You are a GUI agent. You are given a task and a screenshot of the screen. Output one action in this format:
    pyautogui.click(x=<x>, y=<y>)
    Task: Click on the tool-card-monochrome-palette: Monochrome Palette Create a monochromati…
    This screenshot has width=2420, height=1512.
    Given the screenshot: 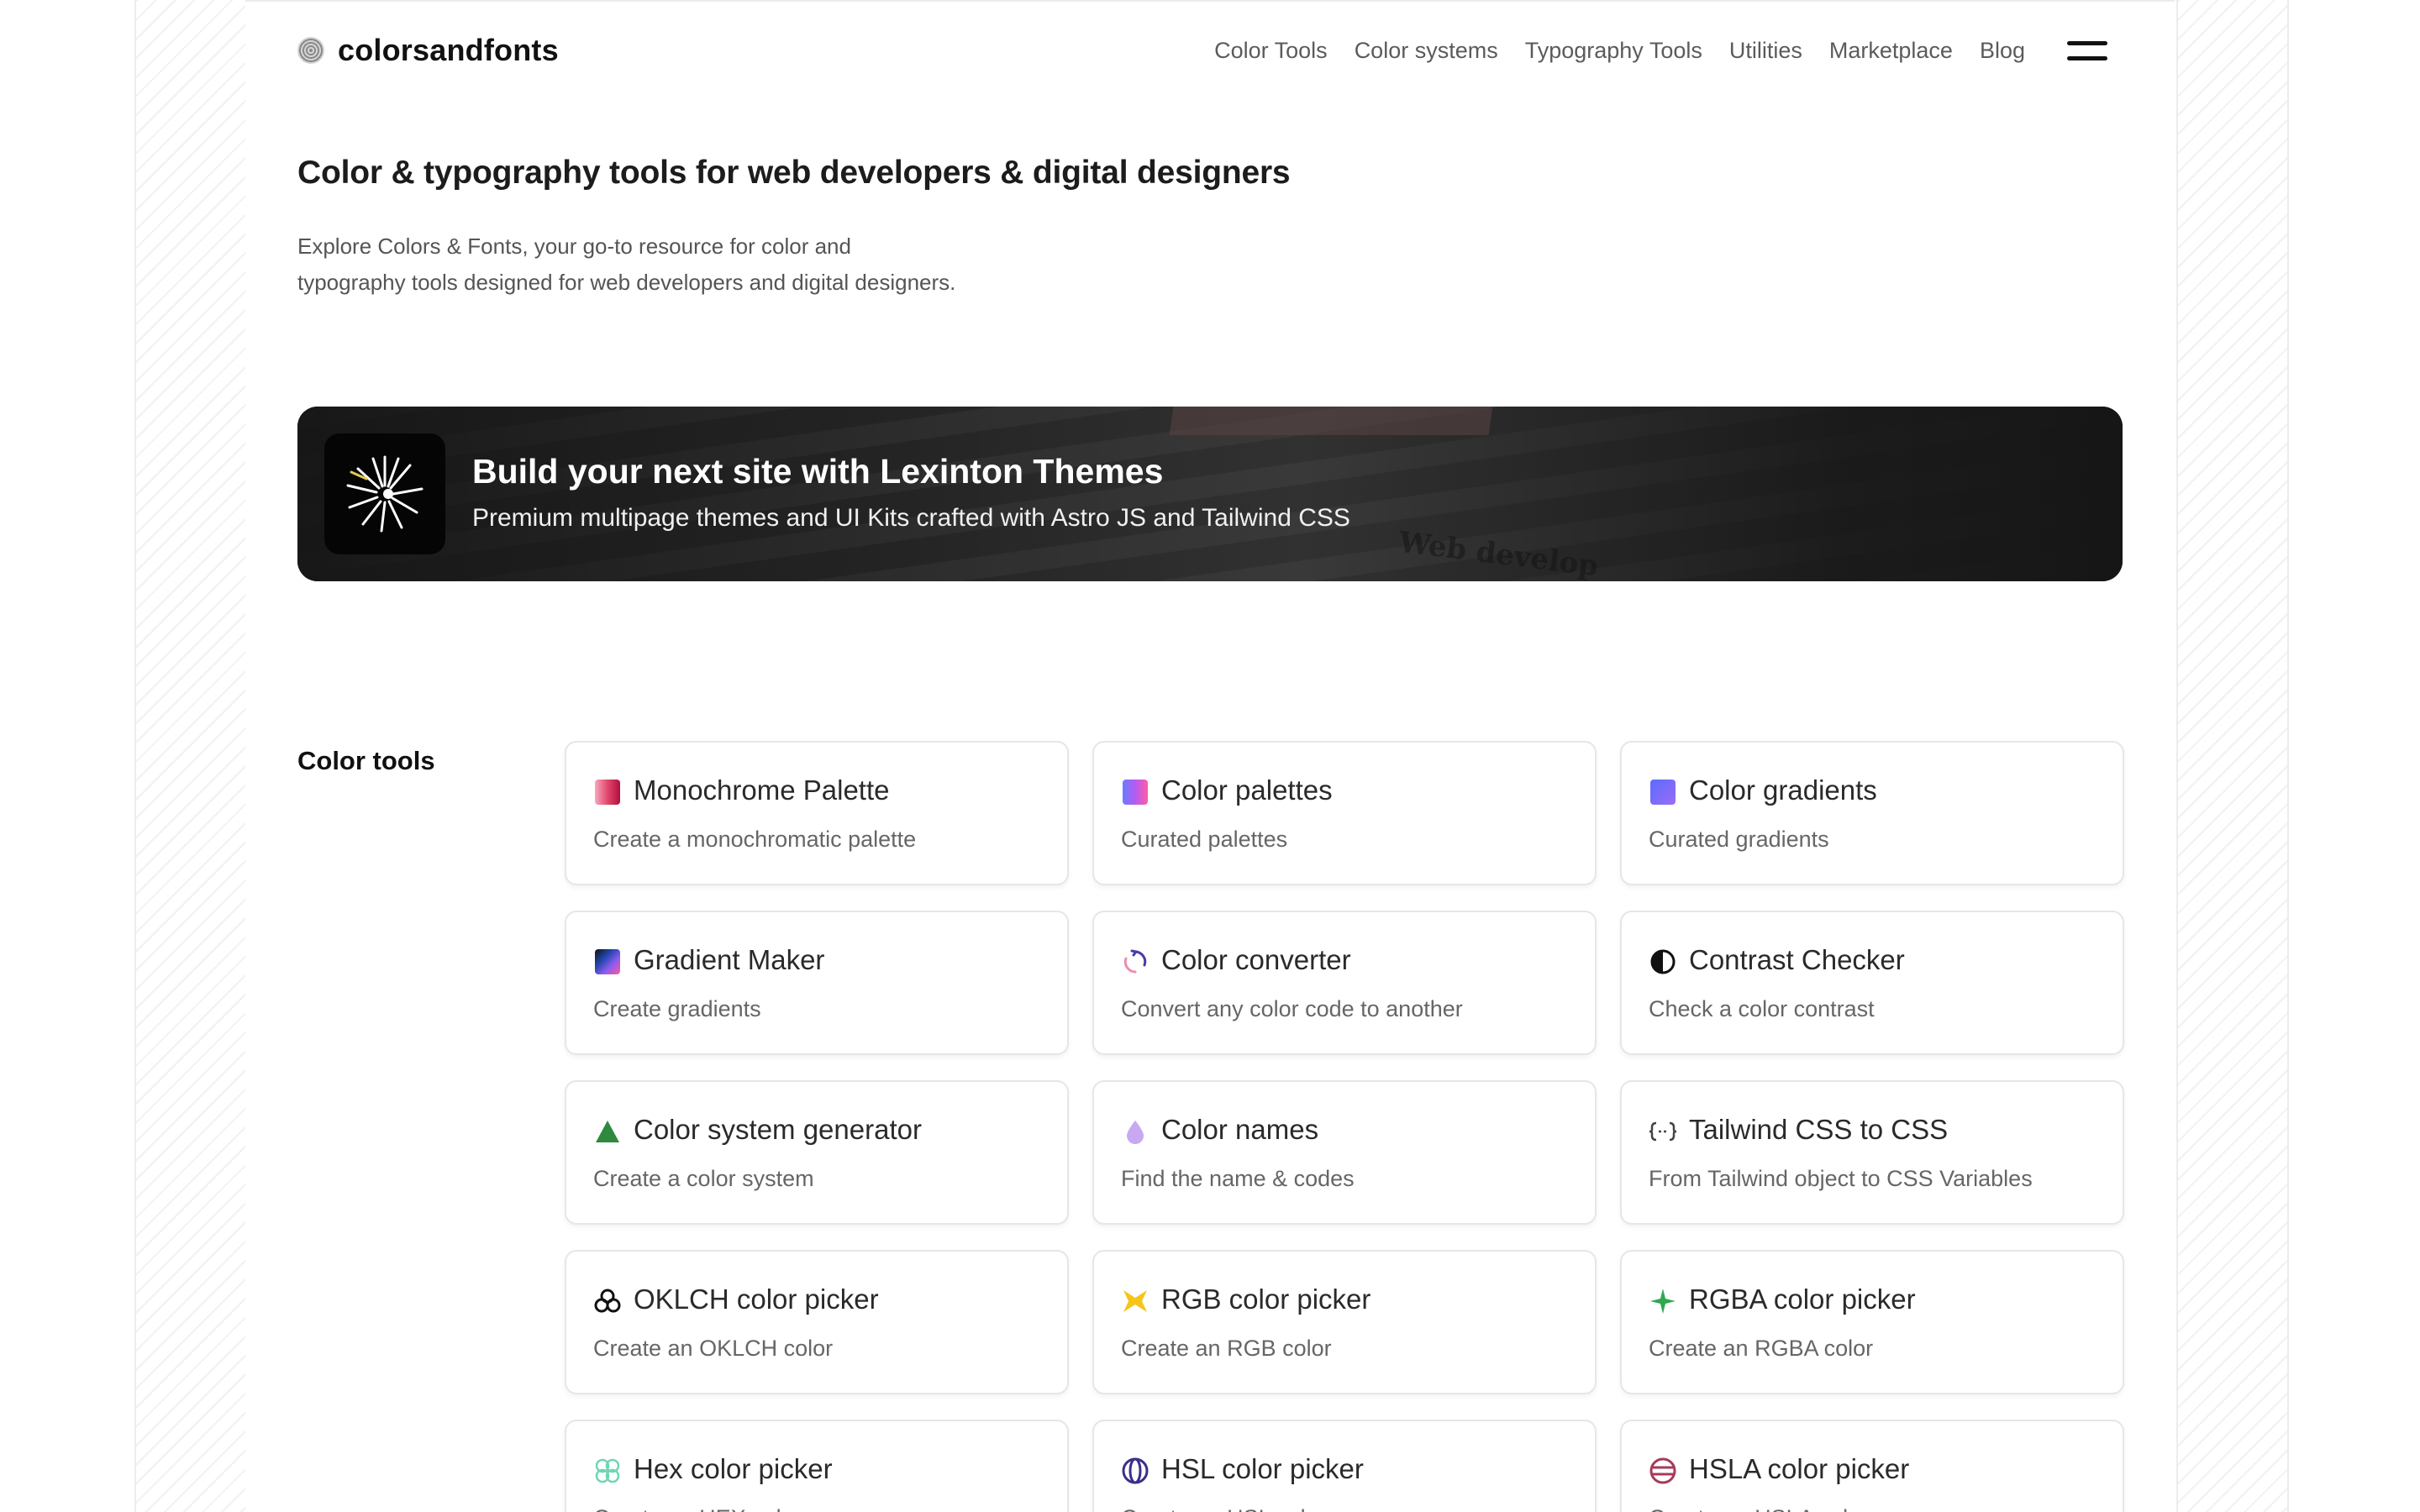 What is the action you would take?
    pyautogui.click(x=817, y=813)
    